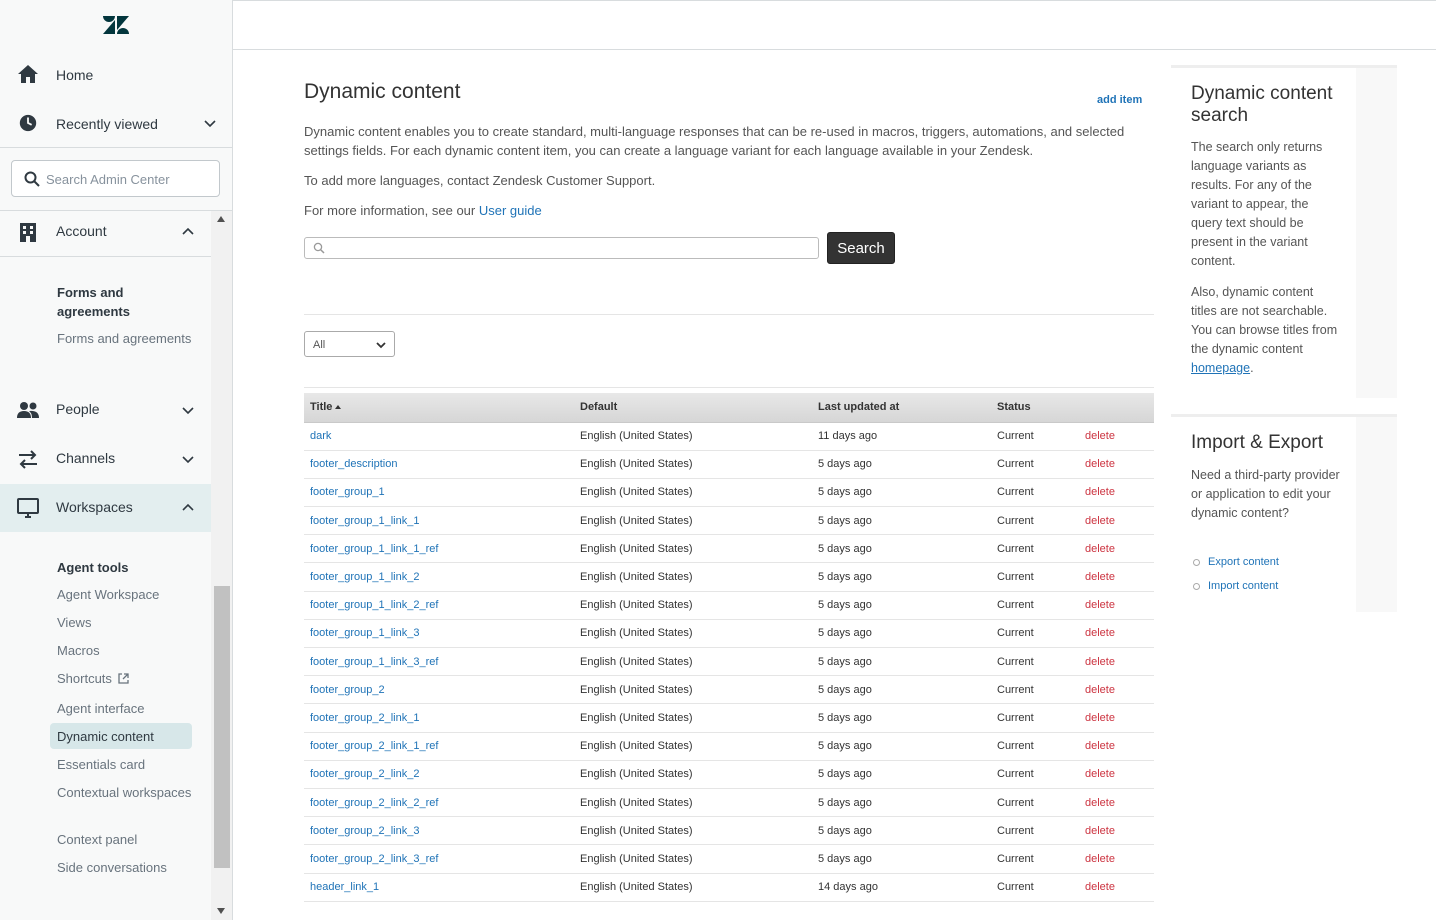  I want to click on import-content-link: Import content, so click(1243, 586).